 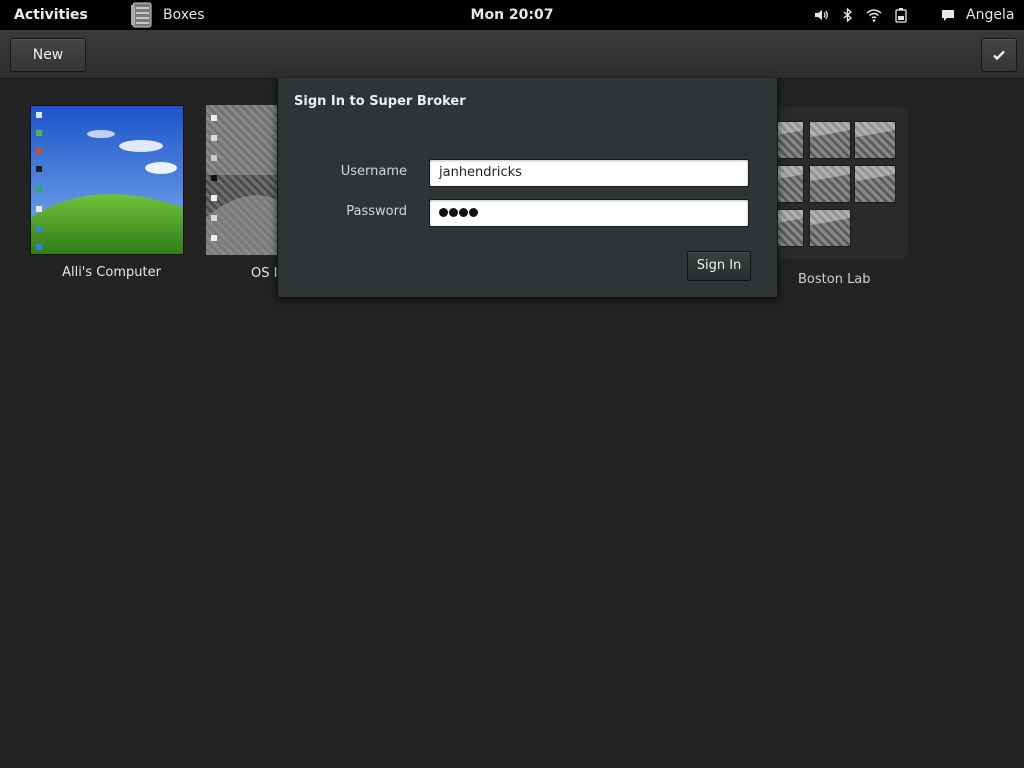 I want to click on username-label: Username, so click(x=373, y=171).